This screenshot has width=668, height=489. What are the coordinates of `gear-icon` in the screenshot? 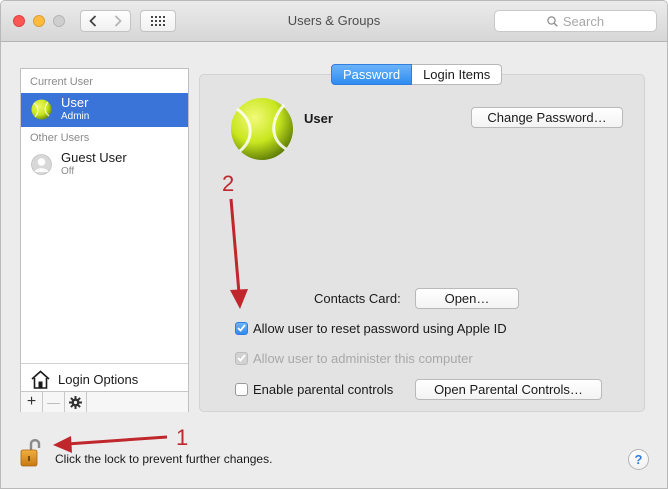 It's located at (75, 402).